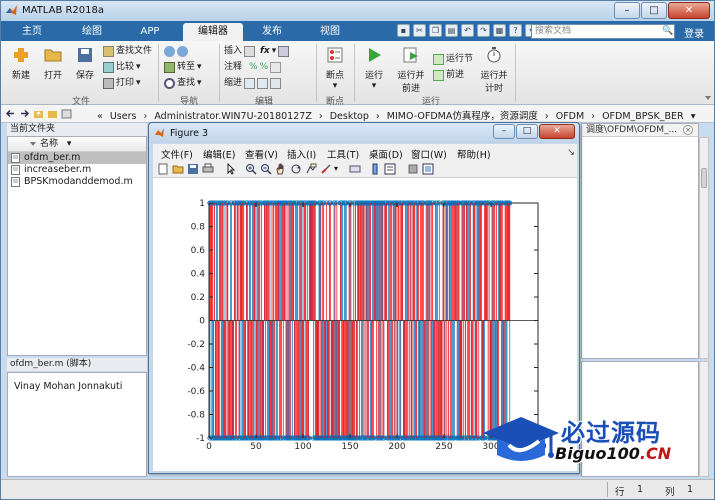 The width and height of the screenshot is (715, 500). Describe the element at coordinates (429, 154) in the screenshot. I see `menu-window: 窗口(W)` at that location.